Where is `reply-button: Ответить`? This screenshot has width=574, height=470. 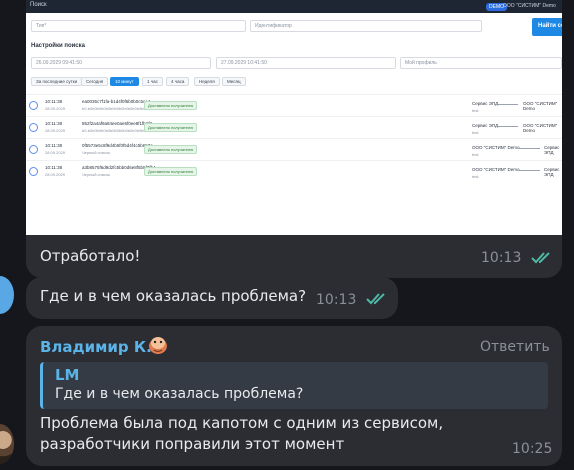 reply-button: Ответить is located at coordinates (515, 347).